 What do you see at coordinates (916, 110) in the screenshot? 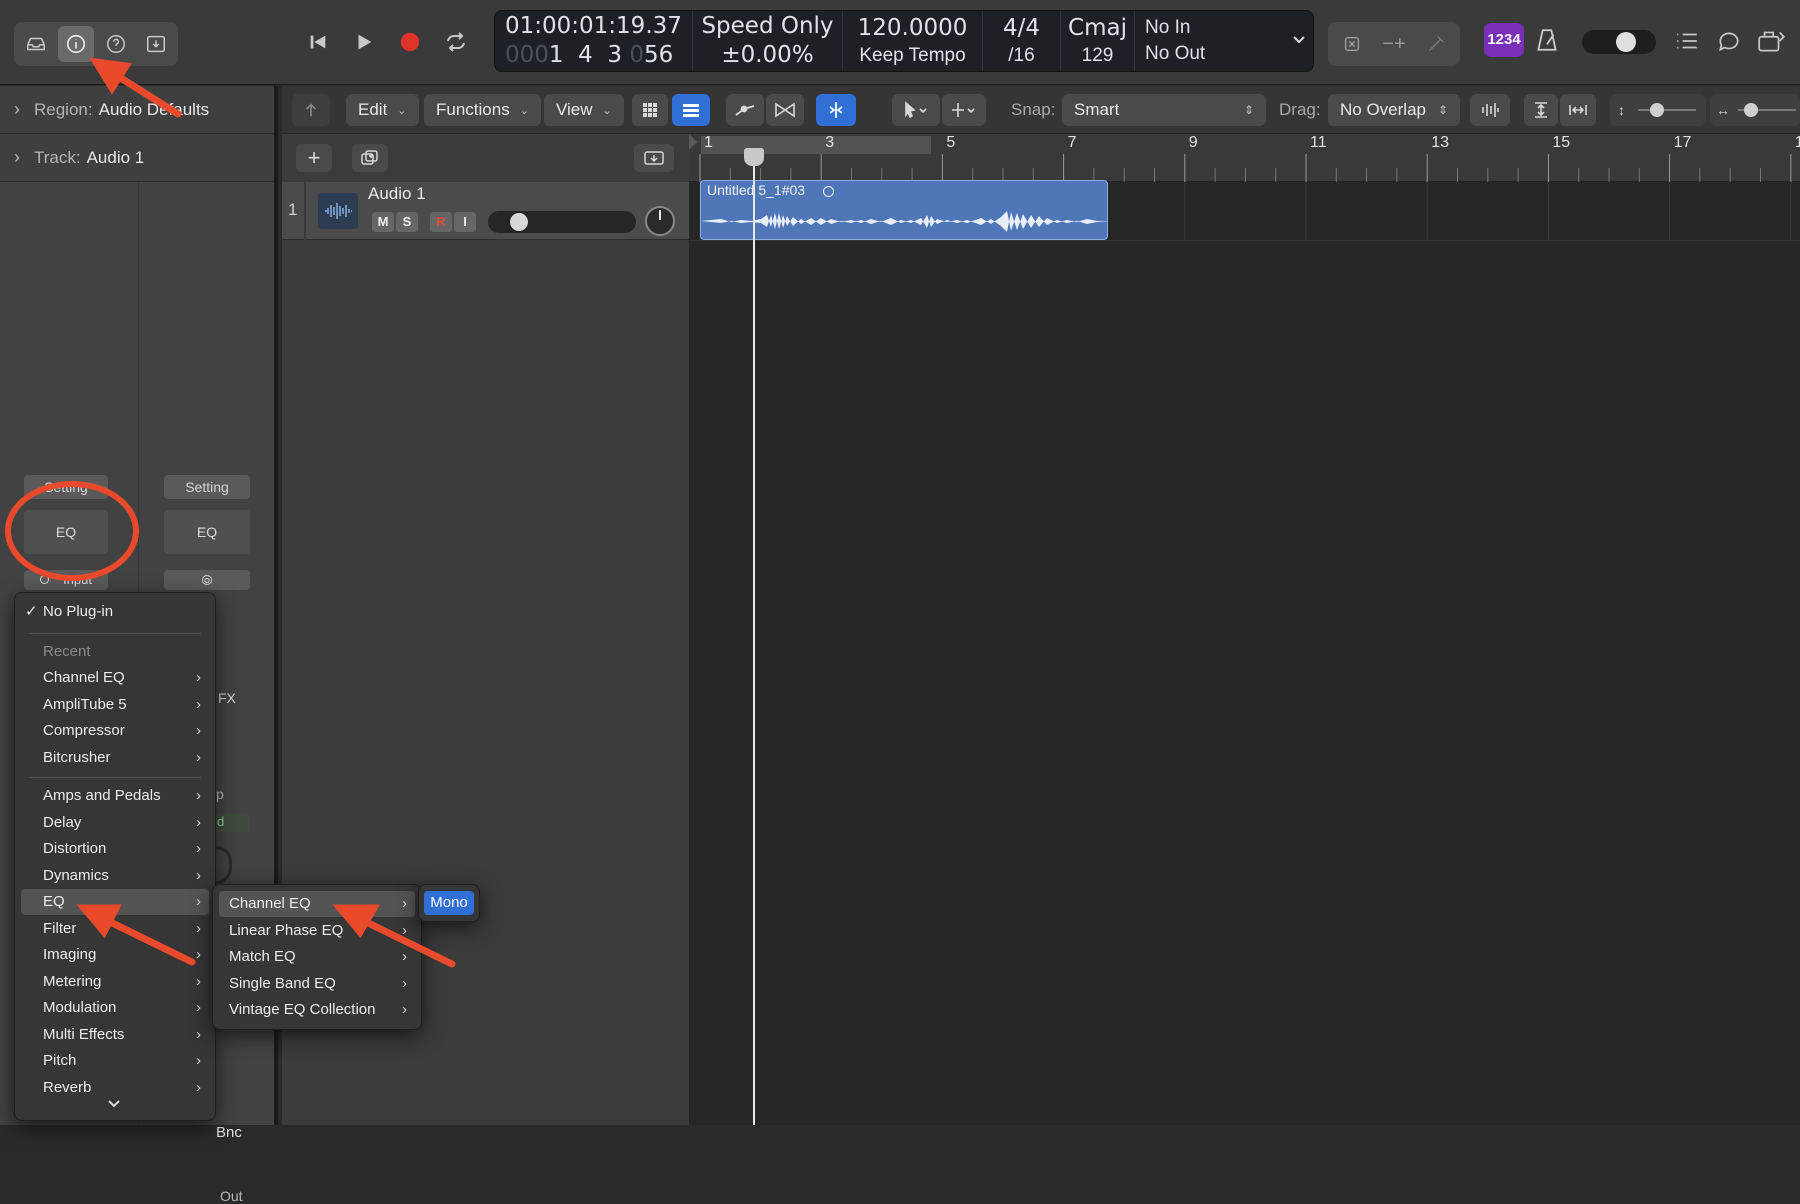
I see `pointer-tool-icon` at bounding box center [916, 110].